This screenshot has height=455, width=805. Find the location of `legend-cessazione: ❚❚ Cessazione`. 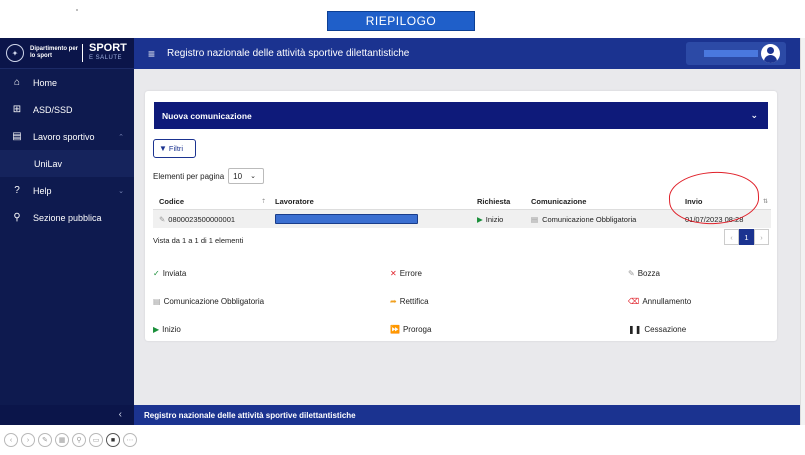

legend-cessazione: ❚❚ Cessazione is located at coordinates (657, 329).